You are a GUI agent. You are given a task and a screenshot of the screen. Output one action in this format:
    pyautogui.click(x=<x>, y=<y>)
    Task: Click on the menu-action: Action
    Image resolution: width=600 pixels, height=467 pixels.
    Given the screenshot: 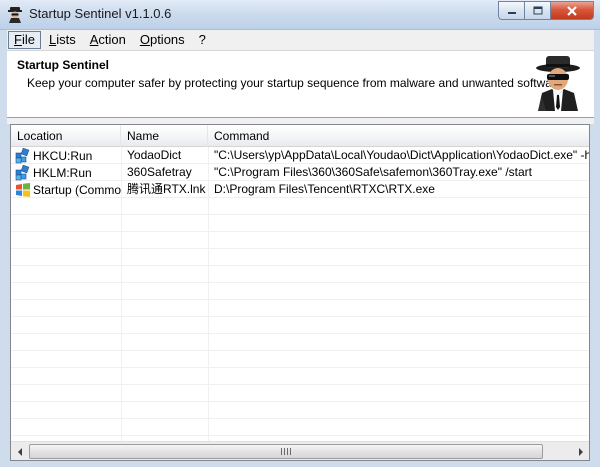 What is the action you would take?
    pyautogui.click(x=108, y=40)
    